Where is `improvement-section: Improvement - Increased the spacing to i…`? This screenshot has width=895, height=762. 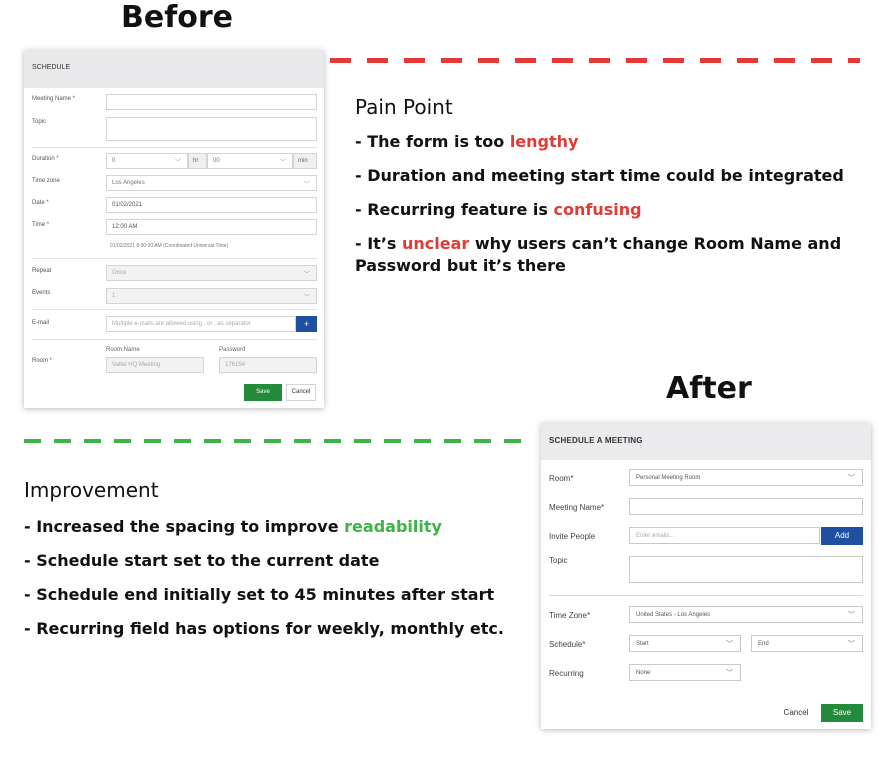
improvement-section: Improvement - Increased the spacing to i… is located at coordinates (284, 565).